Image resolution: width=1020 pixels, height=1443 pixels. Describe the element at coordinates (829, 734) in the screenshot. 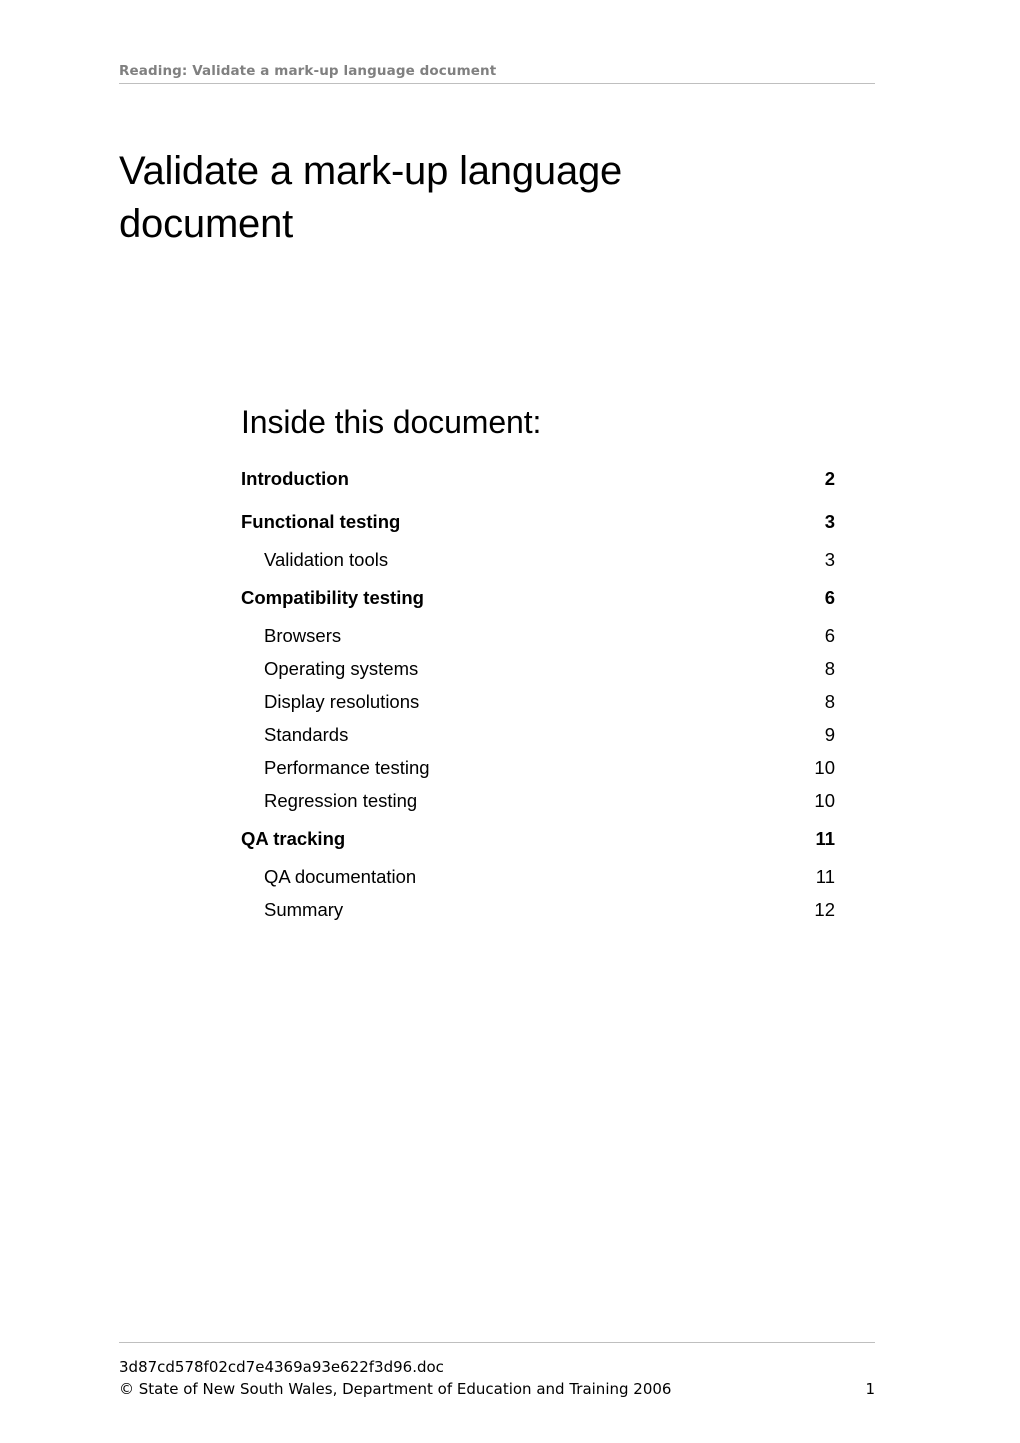

I see `toc-entry-page: 9` at that location.